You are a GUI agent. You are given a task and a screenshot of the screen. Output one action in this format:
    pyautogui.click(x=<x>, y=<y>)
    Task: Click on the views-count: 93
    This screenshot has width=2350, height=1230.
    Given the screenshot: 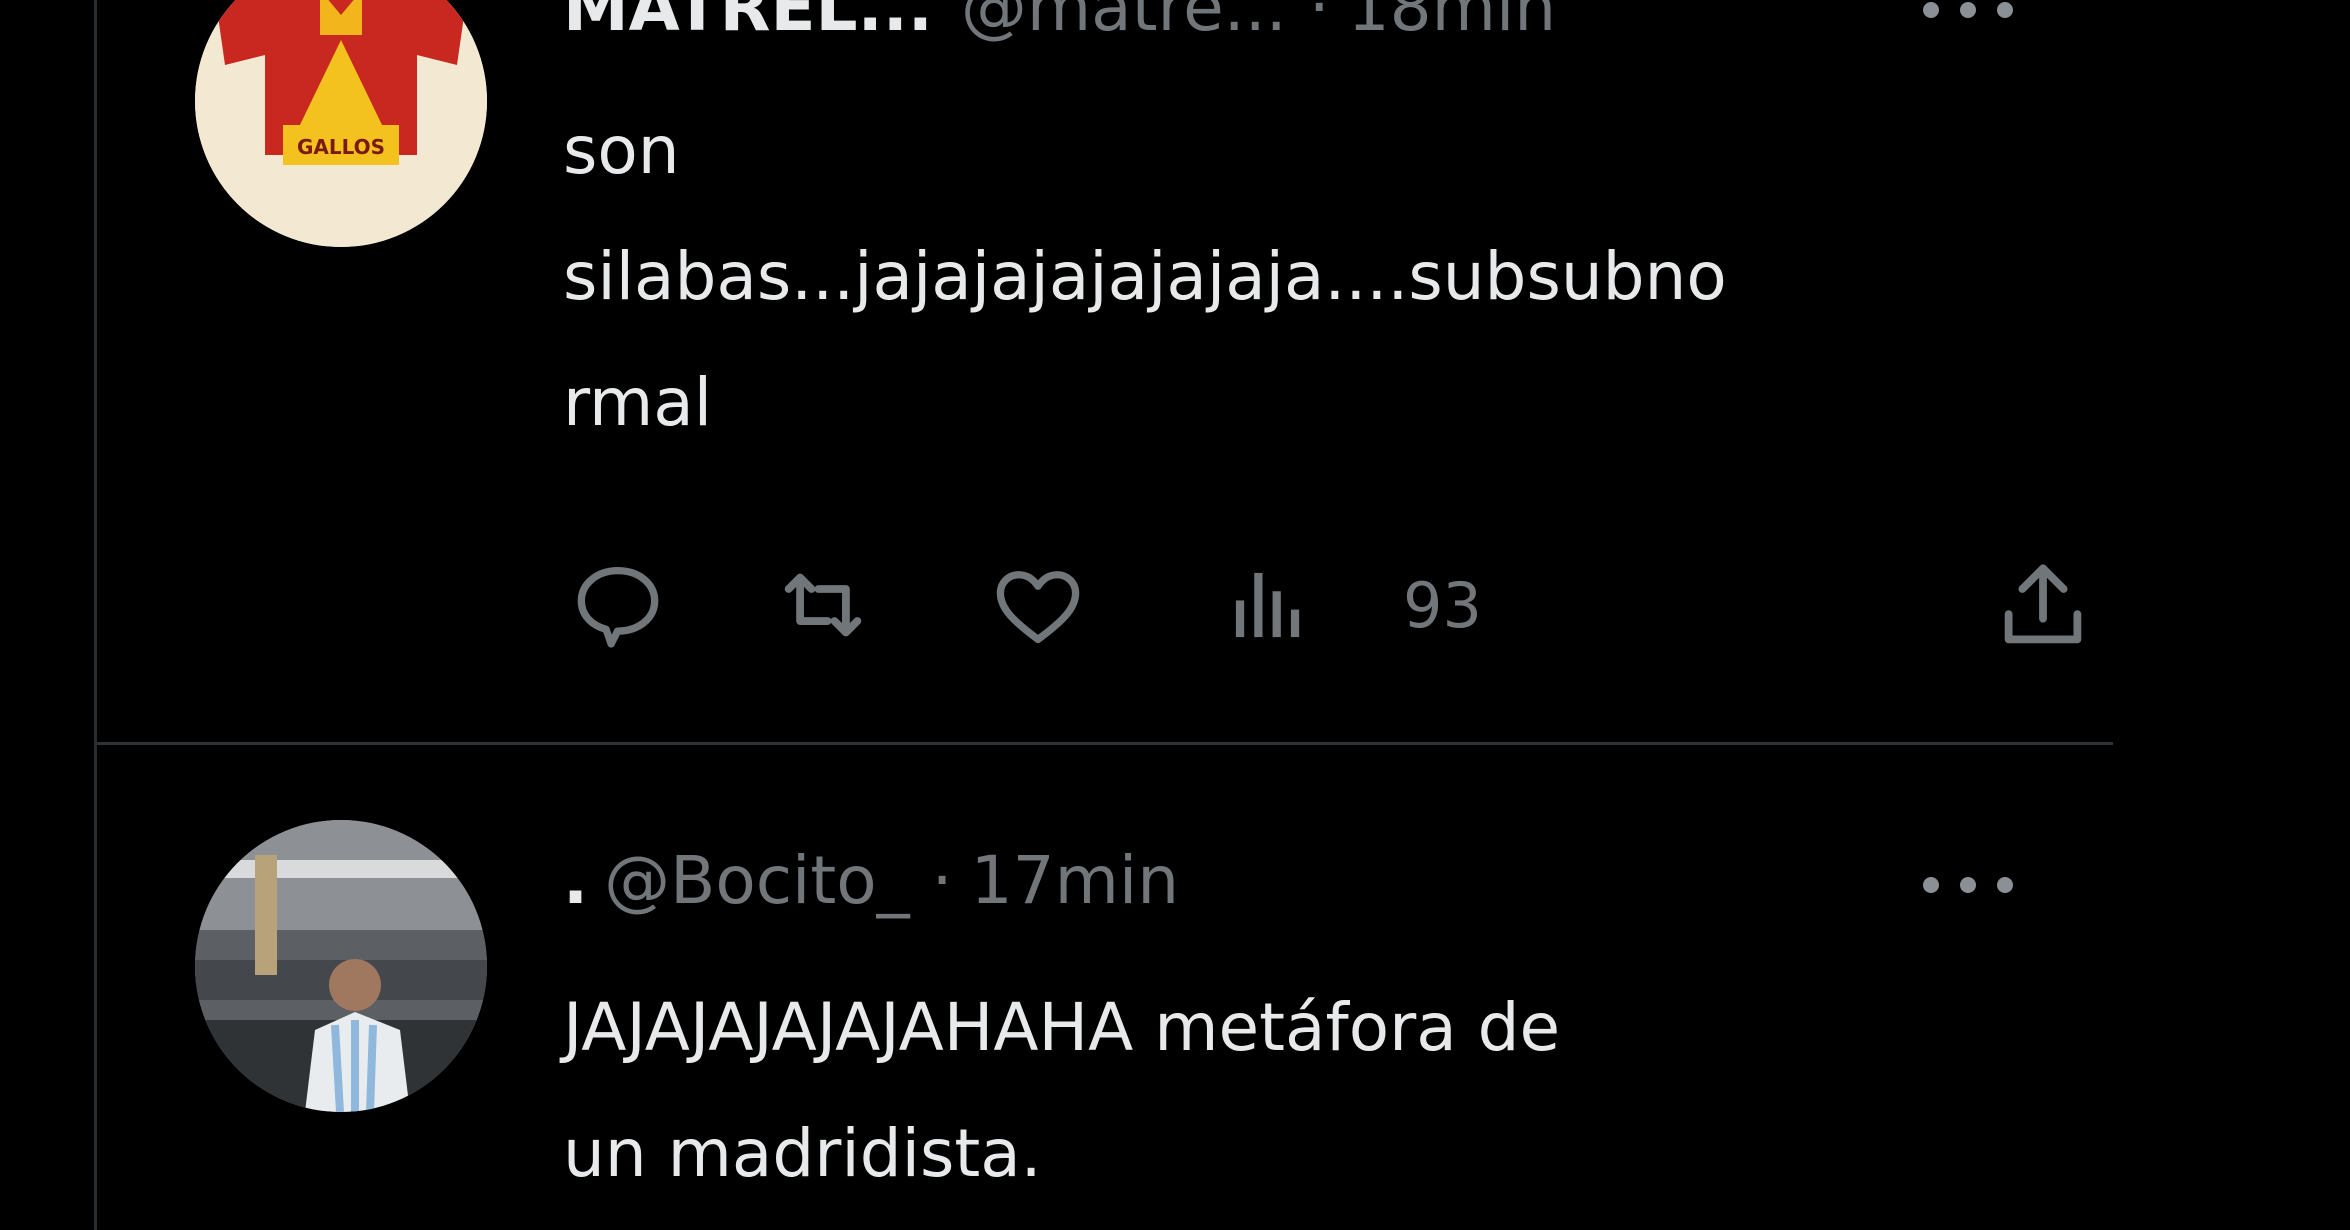 What is the action you would take?
    pyautogui.click(x=1442, y=605)
    